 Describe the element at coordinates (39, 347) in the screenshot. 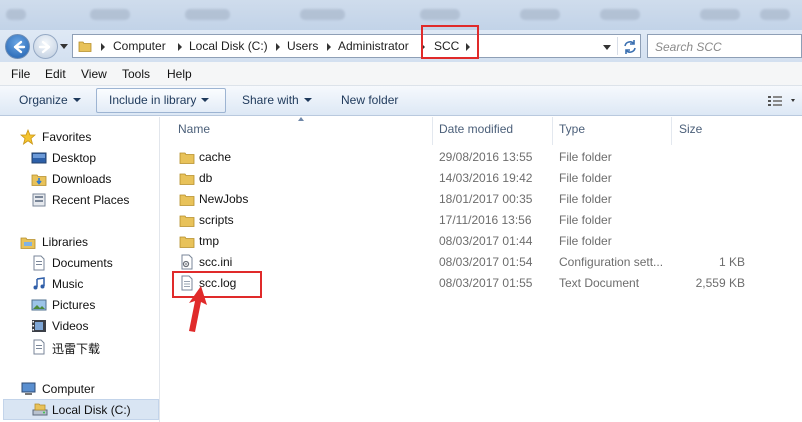

I see `document-icon` at that location.